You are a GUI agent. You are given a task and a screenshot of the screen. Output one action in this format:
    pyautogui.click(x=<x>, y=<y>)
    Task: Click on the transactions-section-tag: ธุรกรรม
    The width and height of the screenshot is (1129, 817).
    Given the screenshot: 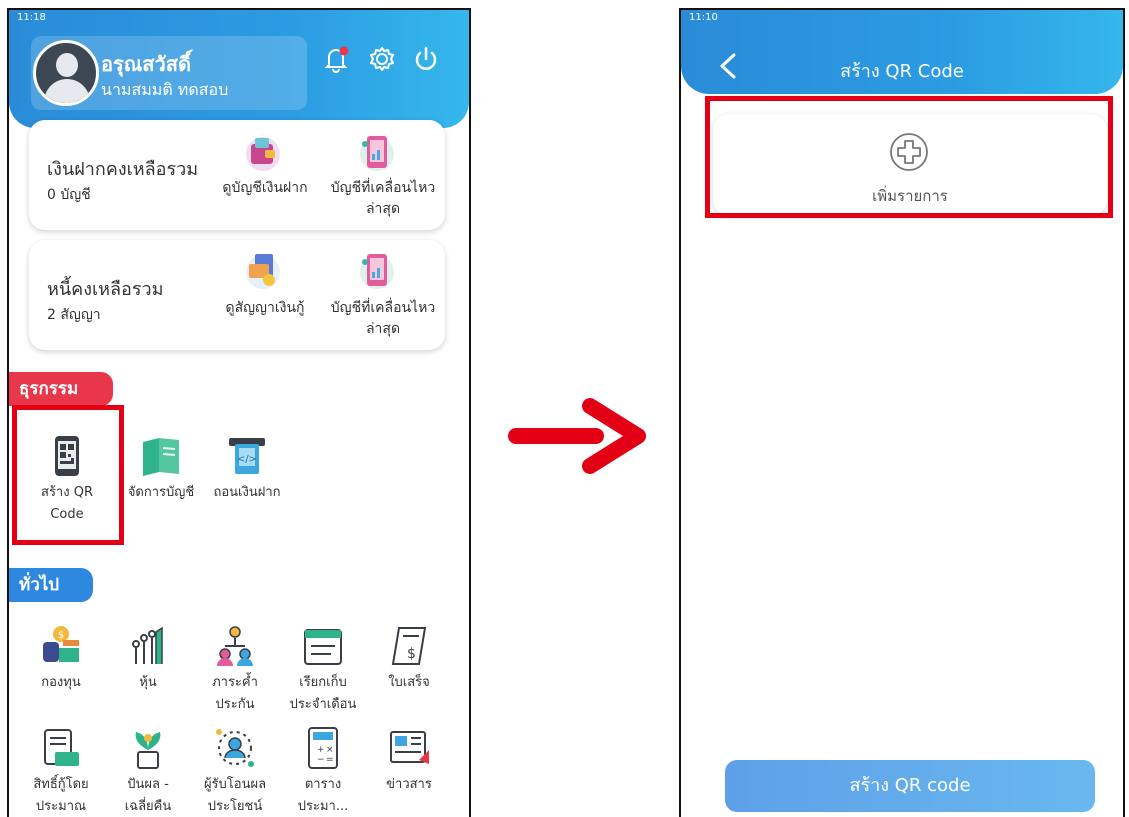 What is the action you would take?
    pyautogui.click(x=61, y=389)
    